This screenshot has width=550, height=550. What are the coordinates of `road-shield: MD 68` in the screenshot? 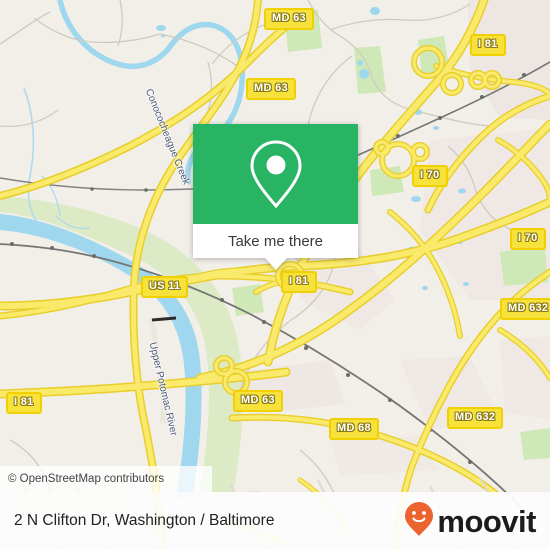 It's located at (354, 429).